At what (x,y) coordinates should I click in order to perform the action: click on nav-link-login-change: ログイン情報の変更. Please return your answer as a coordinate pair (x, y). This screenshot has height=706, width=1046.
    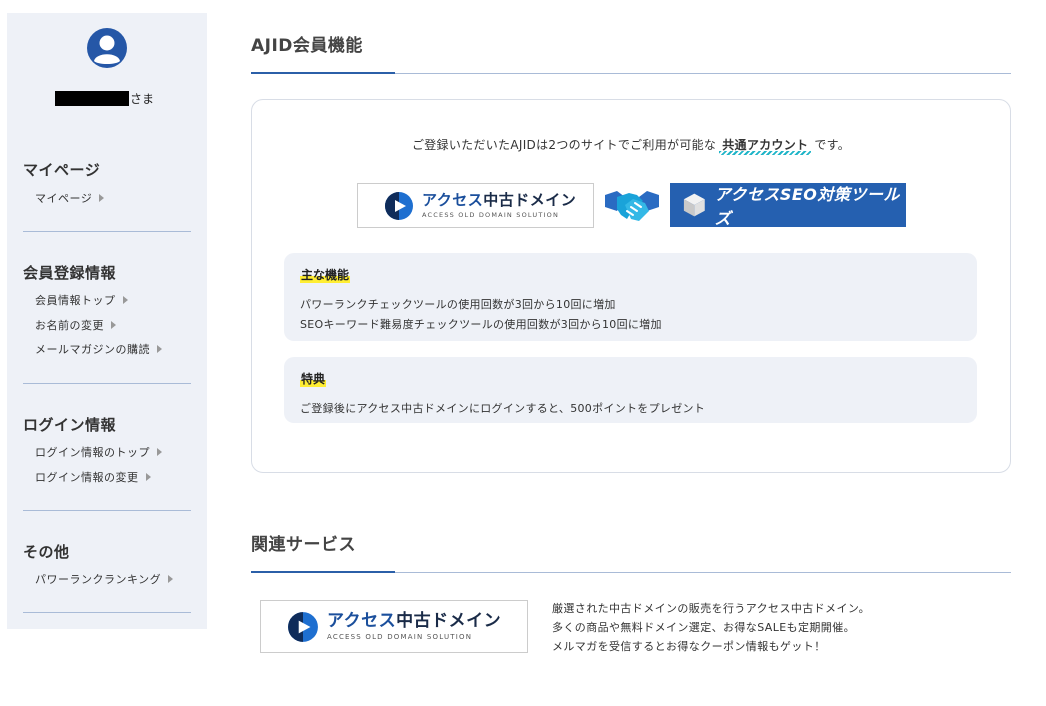
    Looking at the image, I should click on (93, 477).